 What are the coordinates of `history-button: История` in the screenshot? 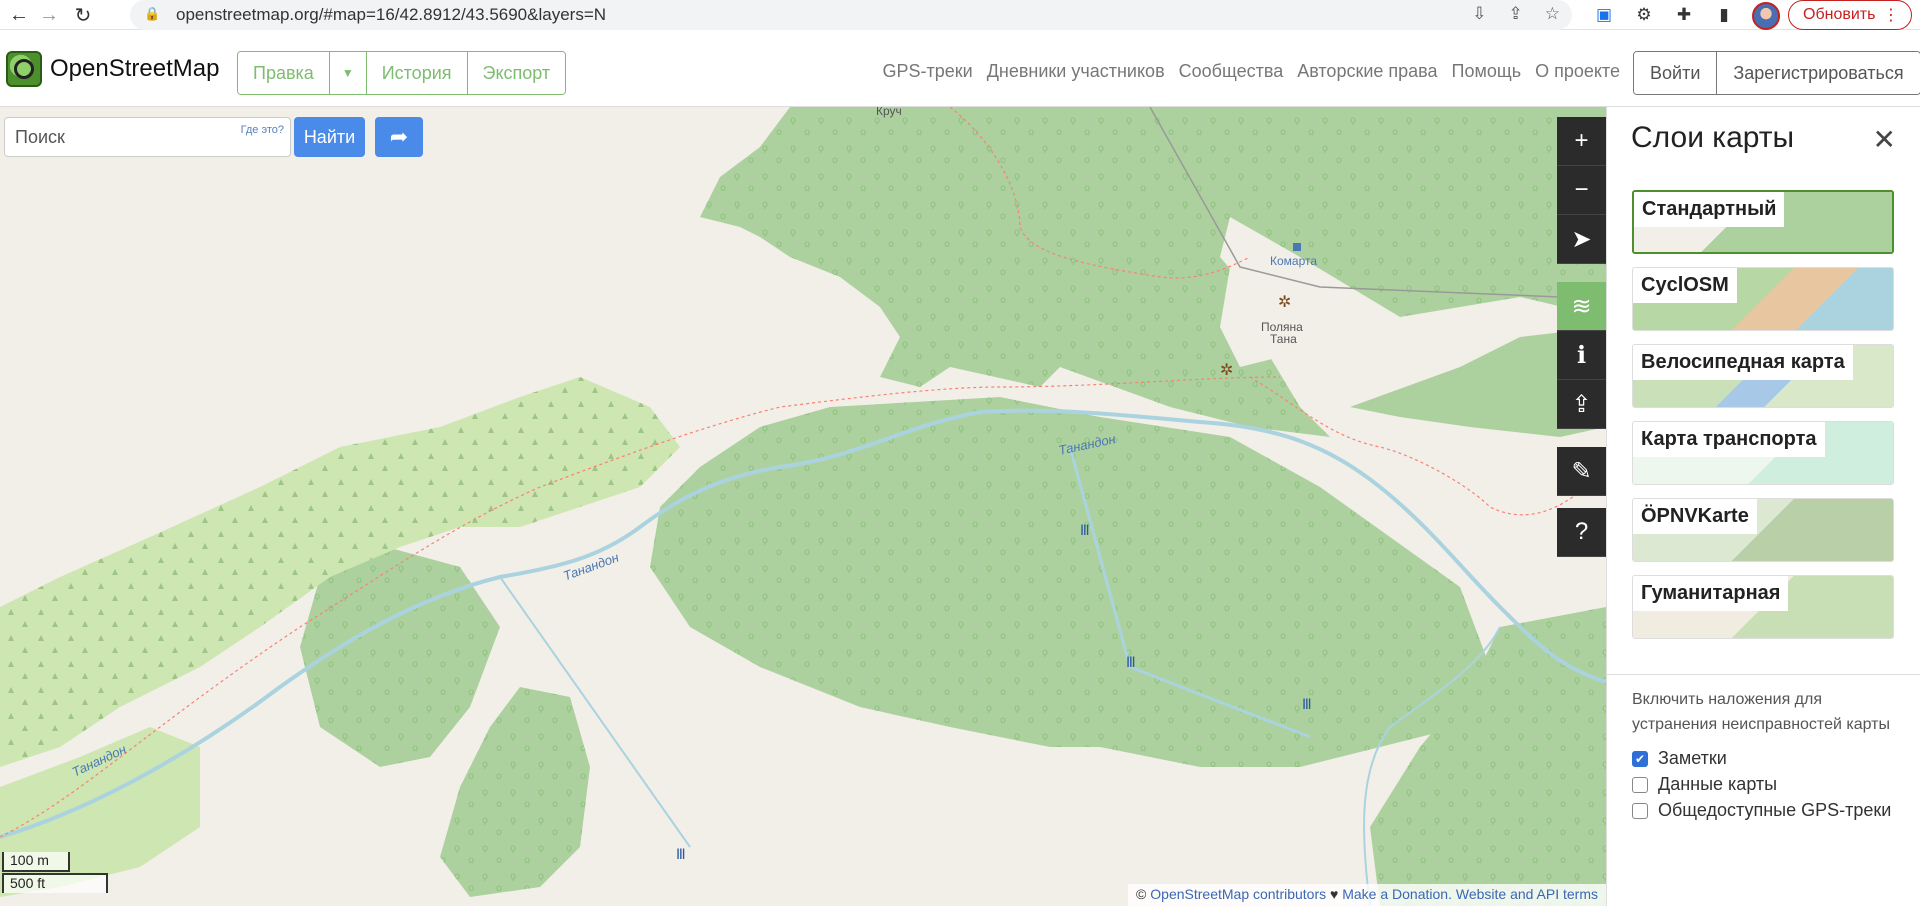 It's located at (417, 73).